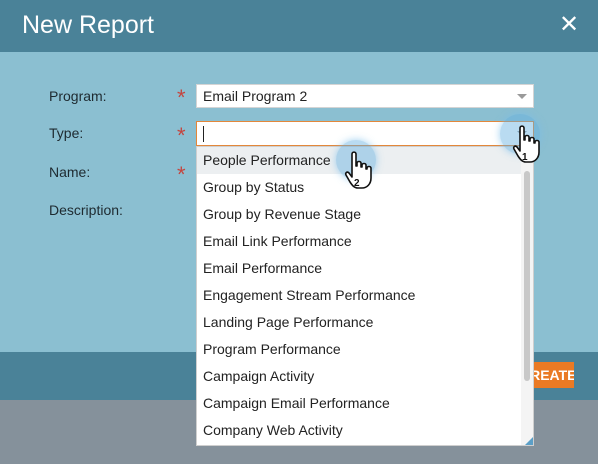 The width and height of the screenshot is (598, 464). I want to click on dialog-title: New Report, so click(88, 25).